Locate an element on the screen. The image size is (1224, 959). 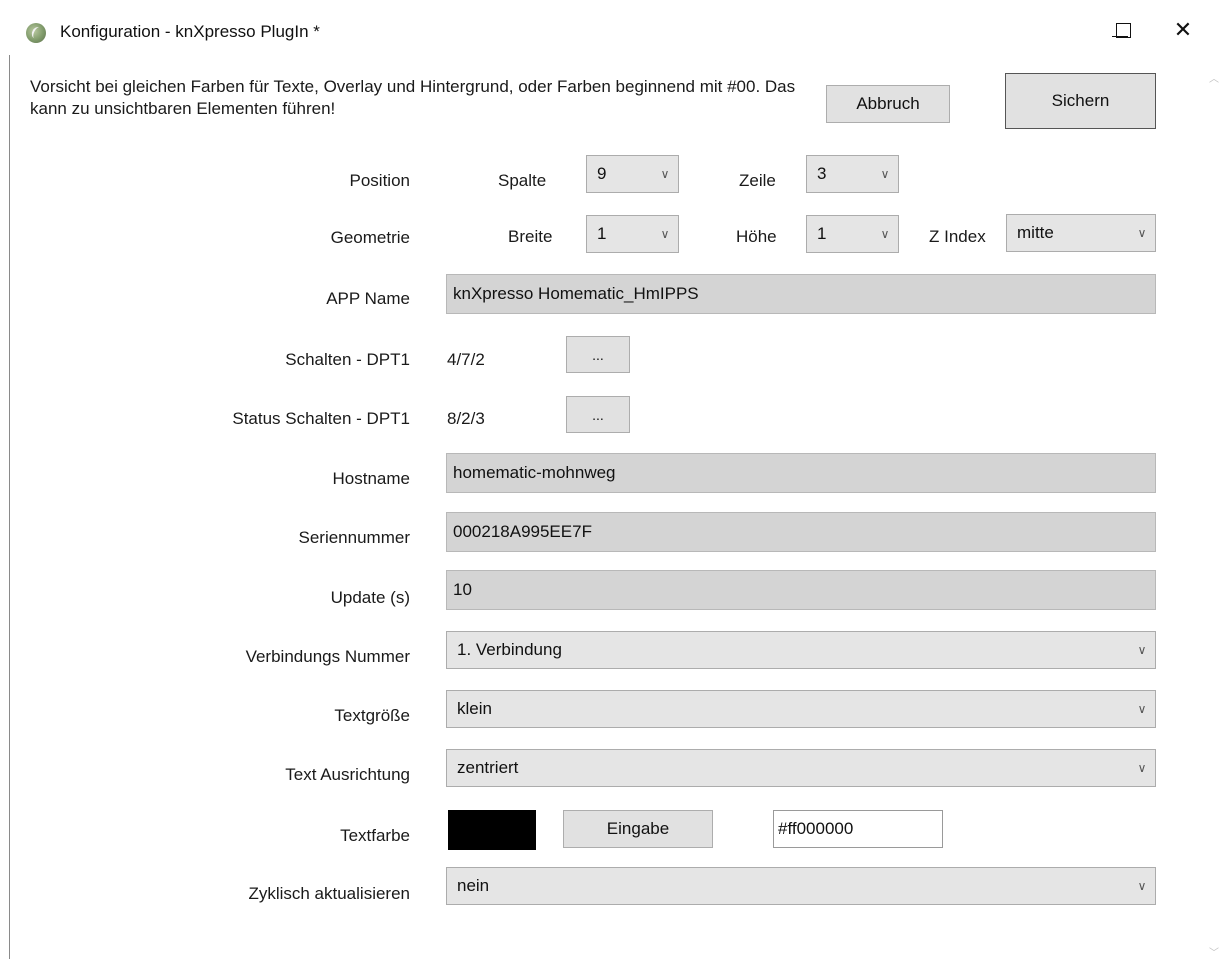
text-size-label: Textgröße is located at coordinates (372, 715).